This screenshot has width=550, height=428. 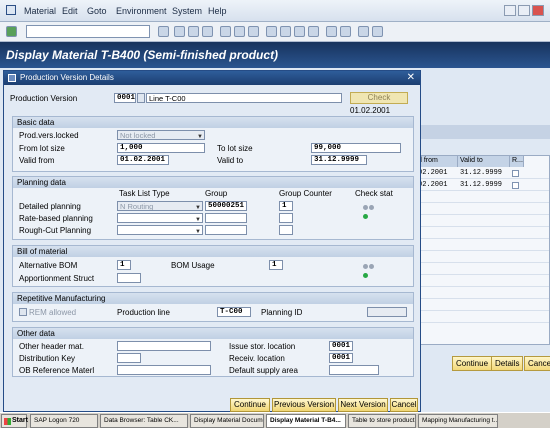 What do you see at coordinates (244, 98) in the screenshot?
I see `prod-version-text-field: Line T-C00` at bounding box center [244, 98].